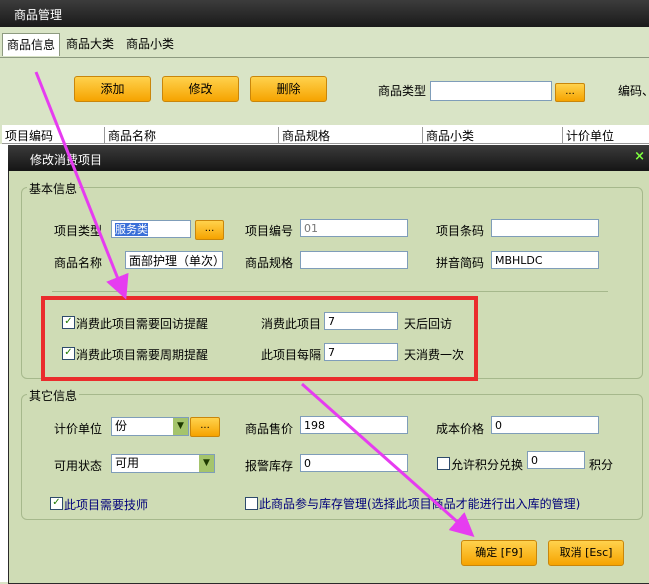  What do you see at coordinates (639, 156) in the screenshot?
I see `close-icon: ×` at bounding box center [639, 156].